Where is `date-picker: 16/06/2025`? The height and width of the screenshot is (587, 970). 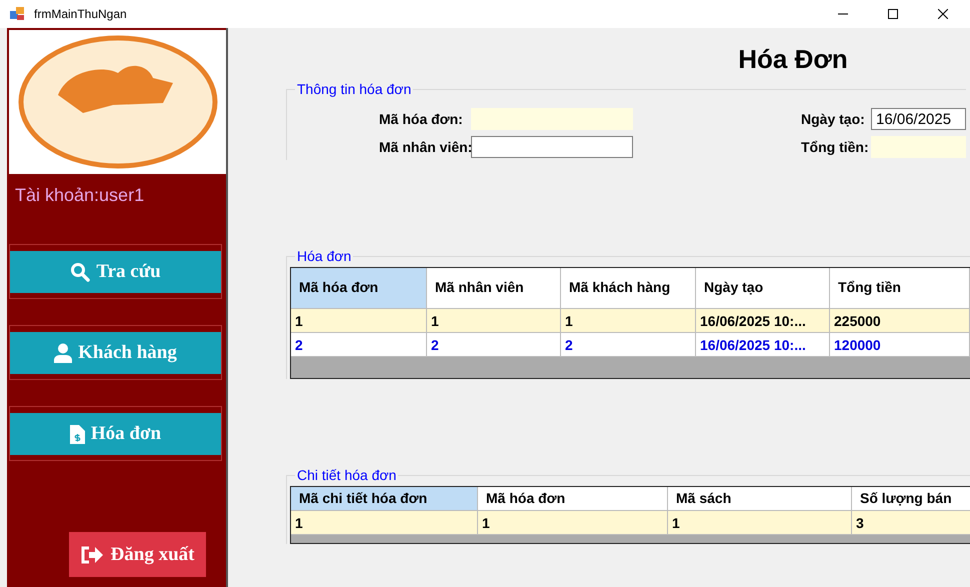 date-picker: 16/06/2025 is located at coordinates (918, 119).